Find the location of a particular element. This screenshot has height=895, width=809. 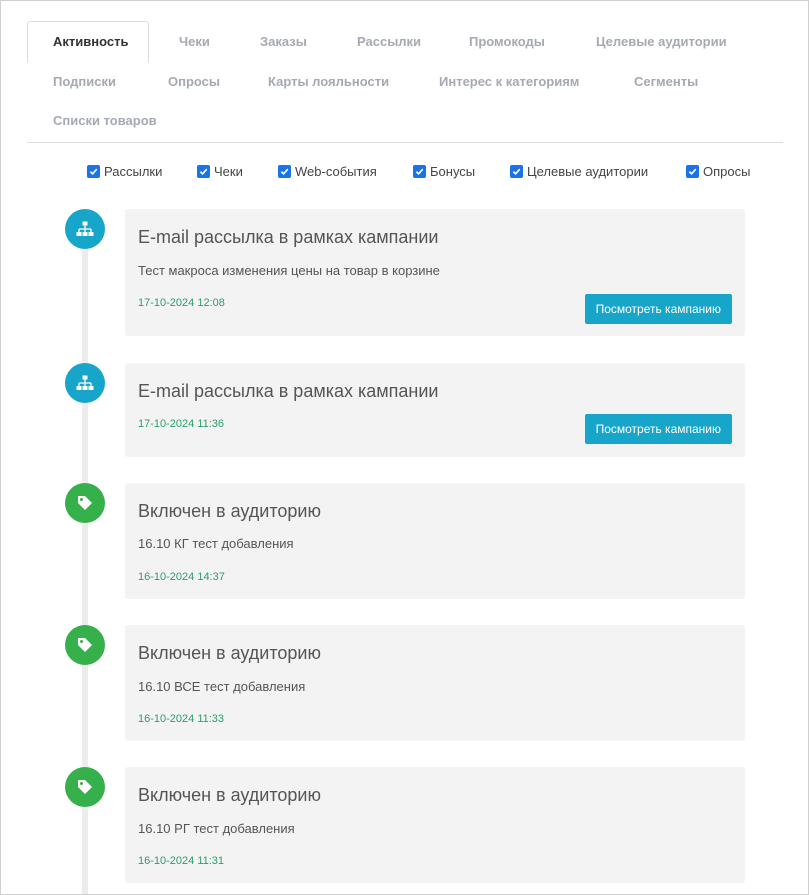

filter-mailings: Рассылки is located at coordinates (124, 171).